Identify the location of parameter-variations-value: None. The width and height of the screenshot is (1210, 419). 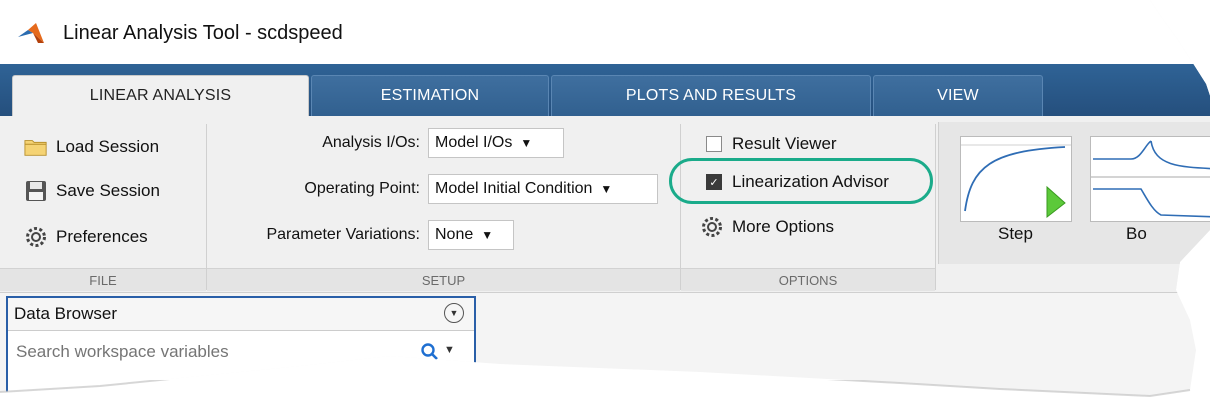
(454, 234).